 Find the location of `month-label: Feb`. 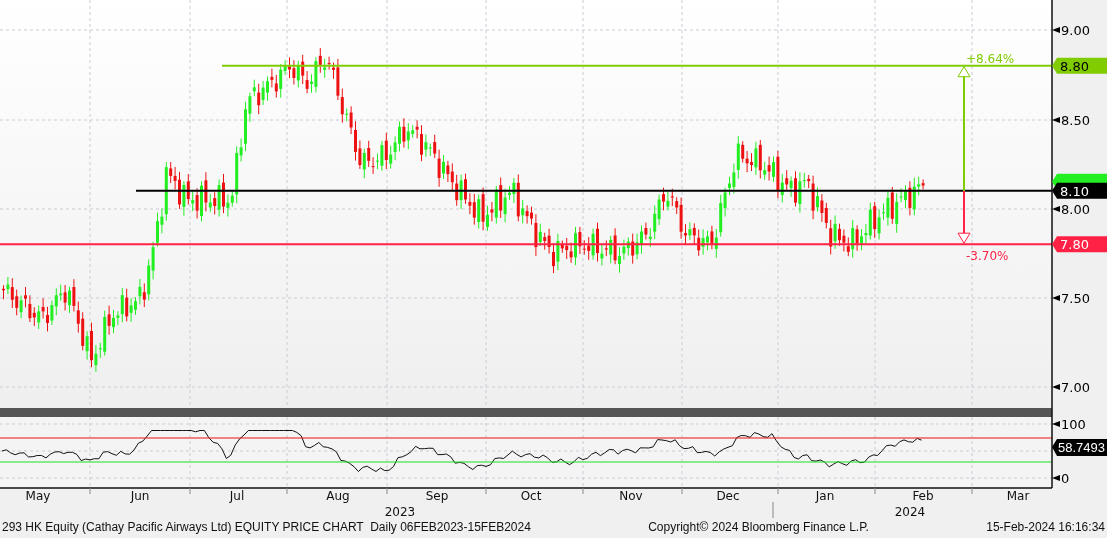

month-label: Feb is located at coordinates (923, 496).